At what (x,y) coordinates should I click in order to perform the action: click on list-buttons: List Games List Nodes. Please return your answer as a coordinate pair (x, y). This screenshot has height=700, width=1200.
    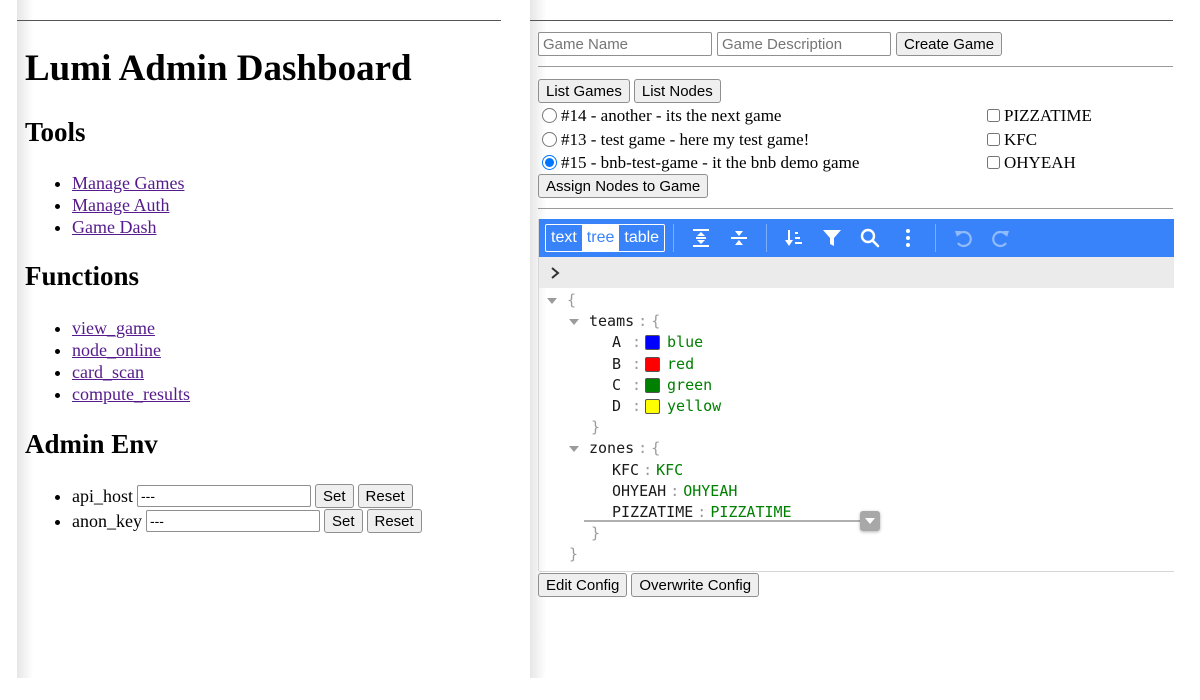
    Looking at the image, I should click on (629, 91).